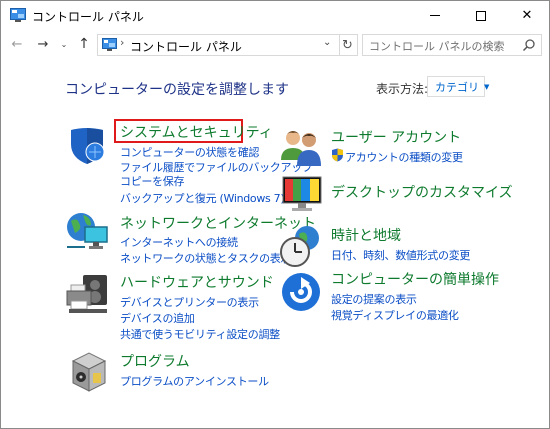 The image size is (550, 429). Describe the element at coordinates (179, 242) in the screenshot. I see `link-connect-internet: インターネットへの接続` at that location.